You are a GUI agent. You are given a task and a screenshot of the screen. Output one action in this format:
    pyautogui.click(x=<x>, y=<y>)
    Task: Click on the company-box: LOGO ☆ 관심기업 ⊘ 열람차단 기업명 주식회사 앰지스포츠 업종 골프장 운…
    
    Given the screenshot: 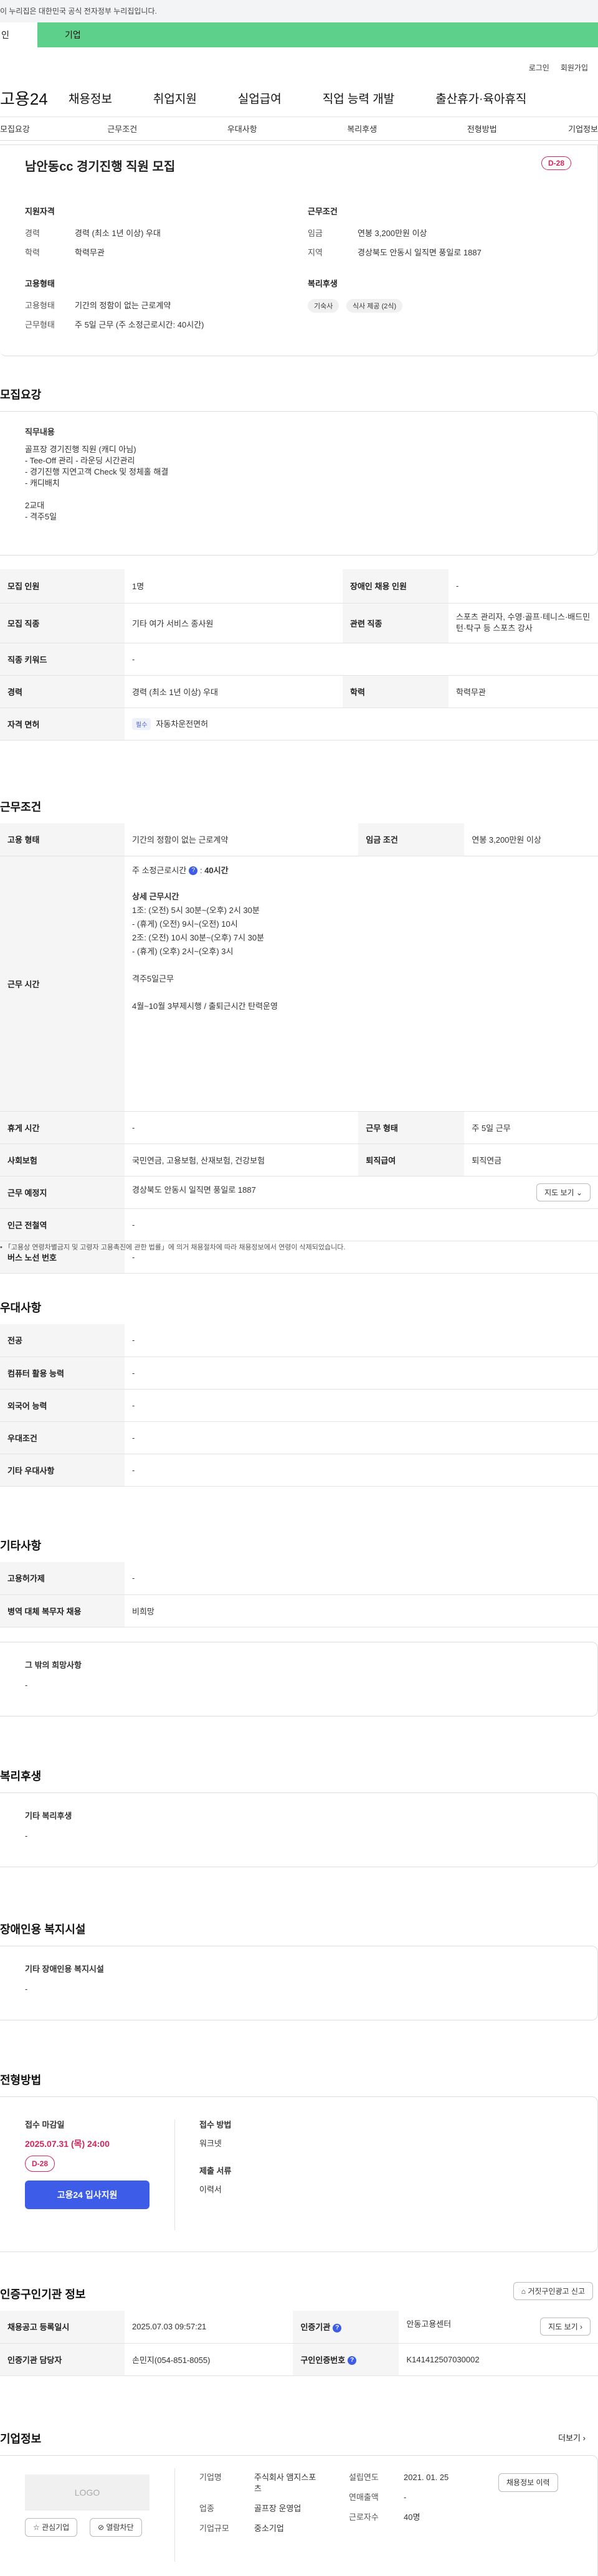 What is the action you would take?
    pyautogui.click(x=299, y=2515)
    